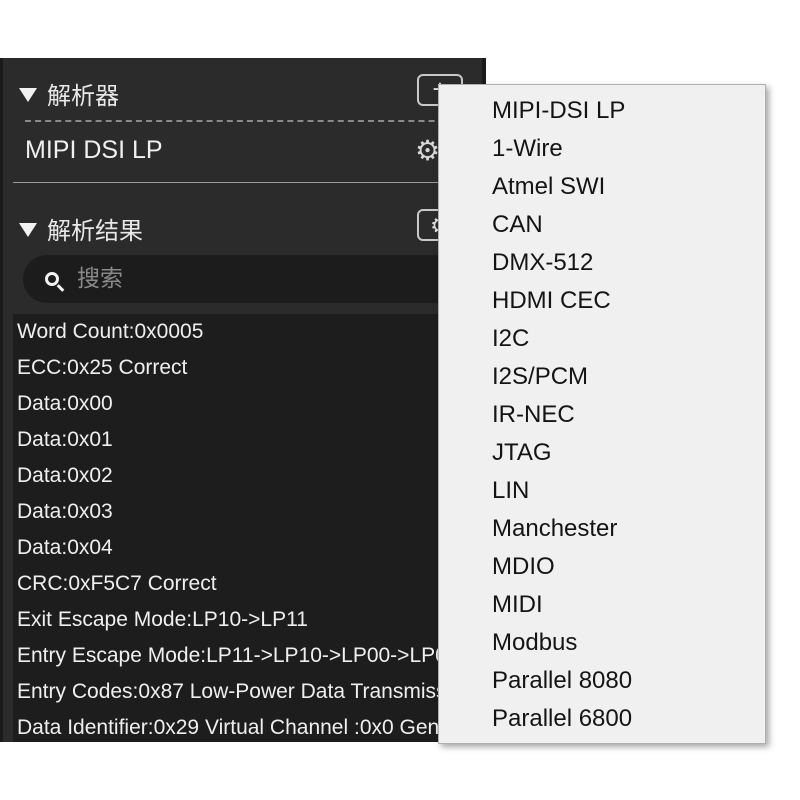  I want to click on result-row: Data:0x04, so click(247, 548).